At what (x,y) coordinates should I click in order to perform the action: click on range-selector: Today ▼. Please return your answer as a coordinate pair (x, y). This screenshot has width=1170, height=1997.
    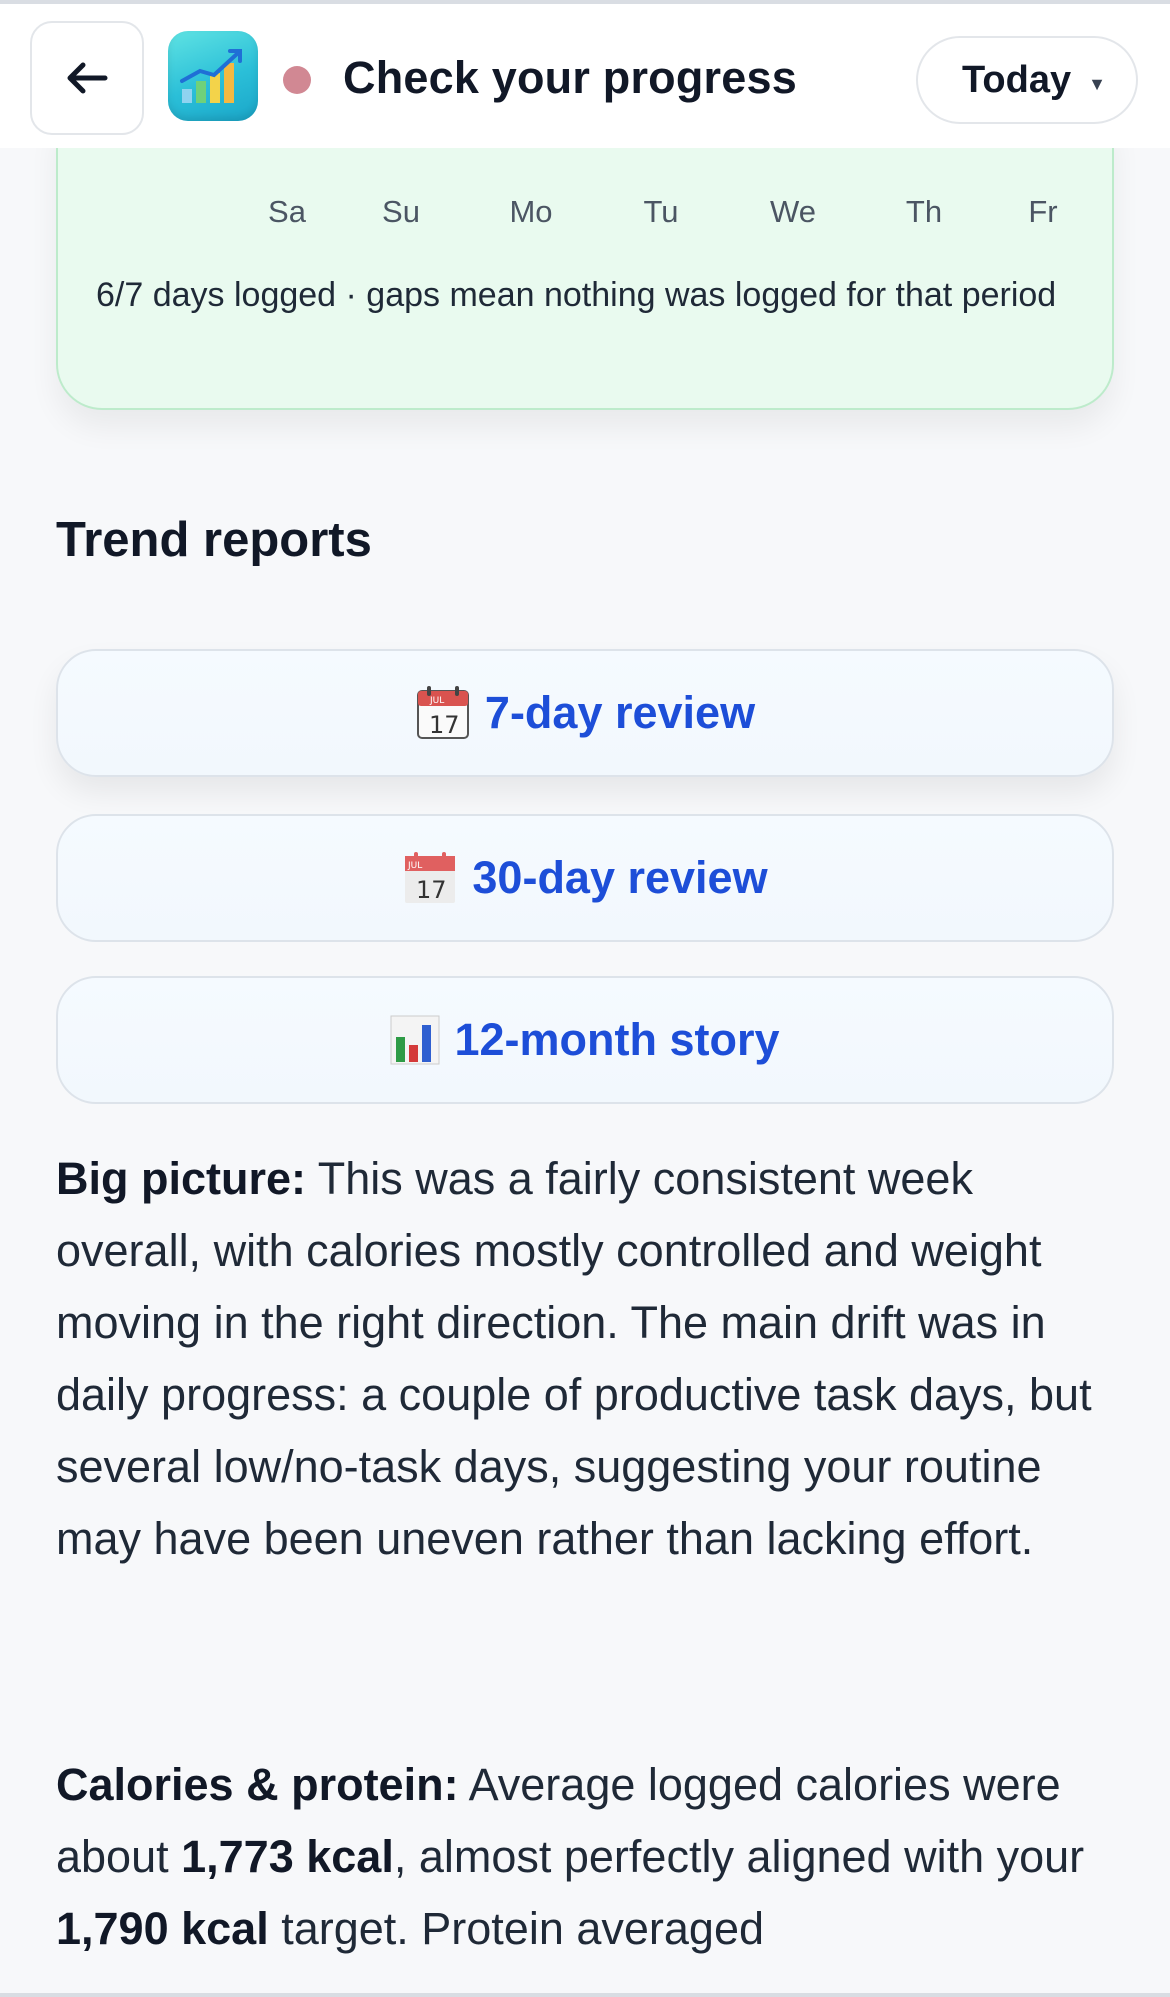
    Looking at the image, I should click on (1027, 80).